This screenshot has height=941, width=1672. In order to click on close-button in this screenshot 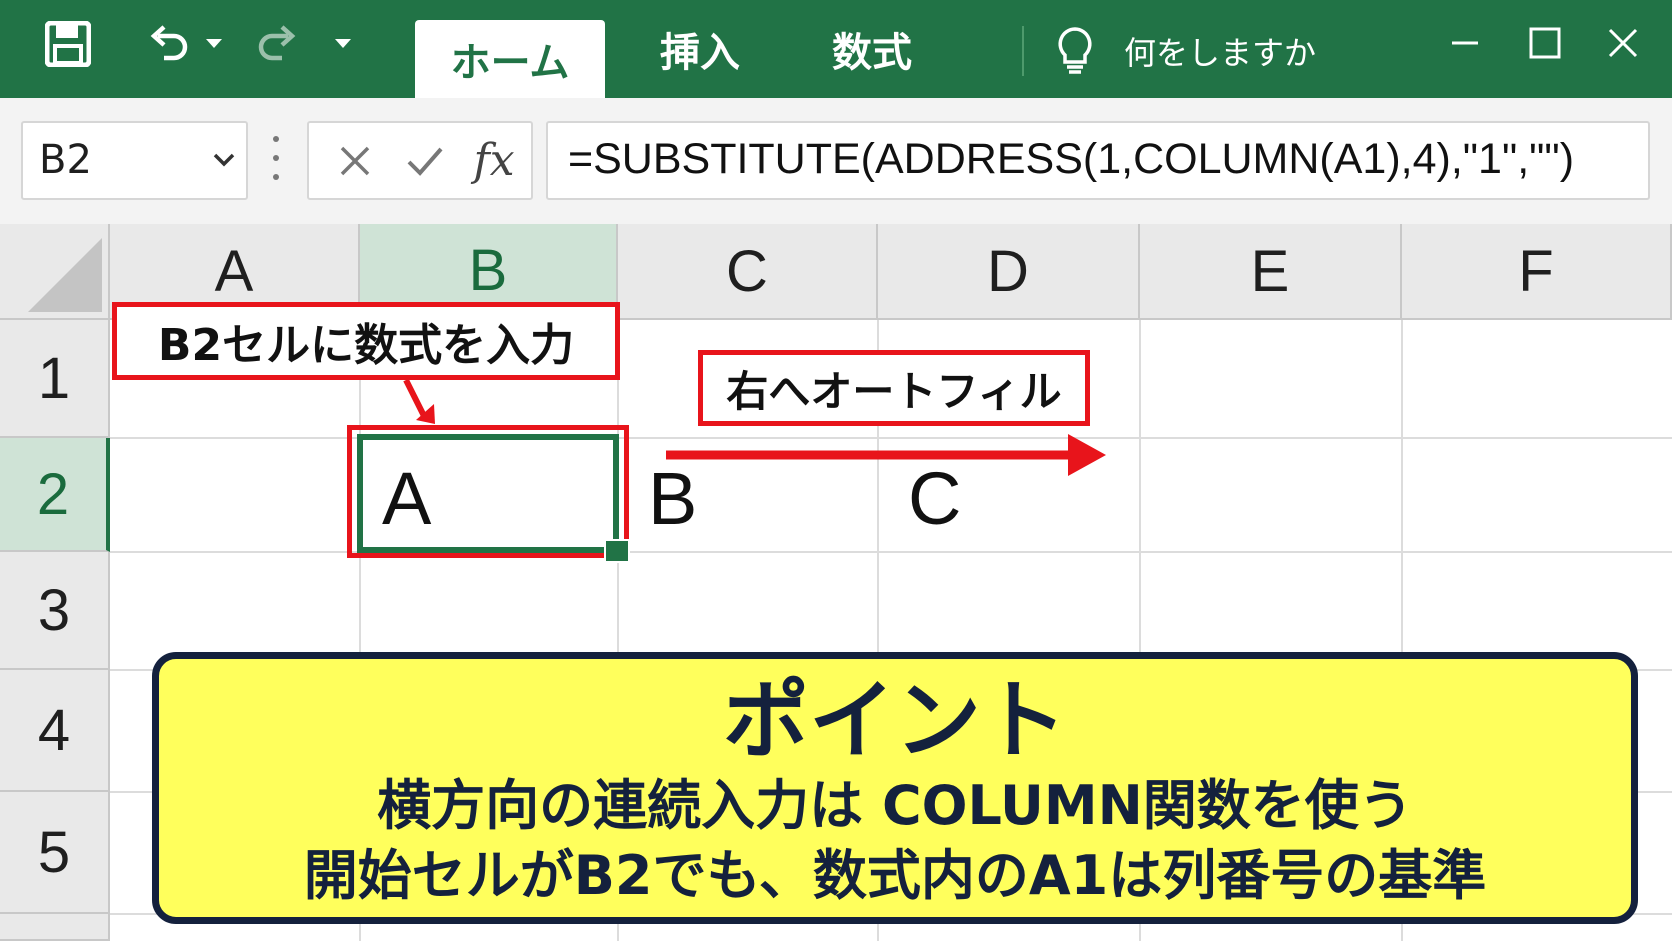, I will do `click(1623, 43)`.